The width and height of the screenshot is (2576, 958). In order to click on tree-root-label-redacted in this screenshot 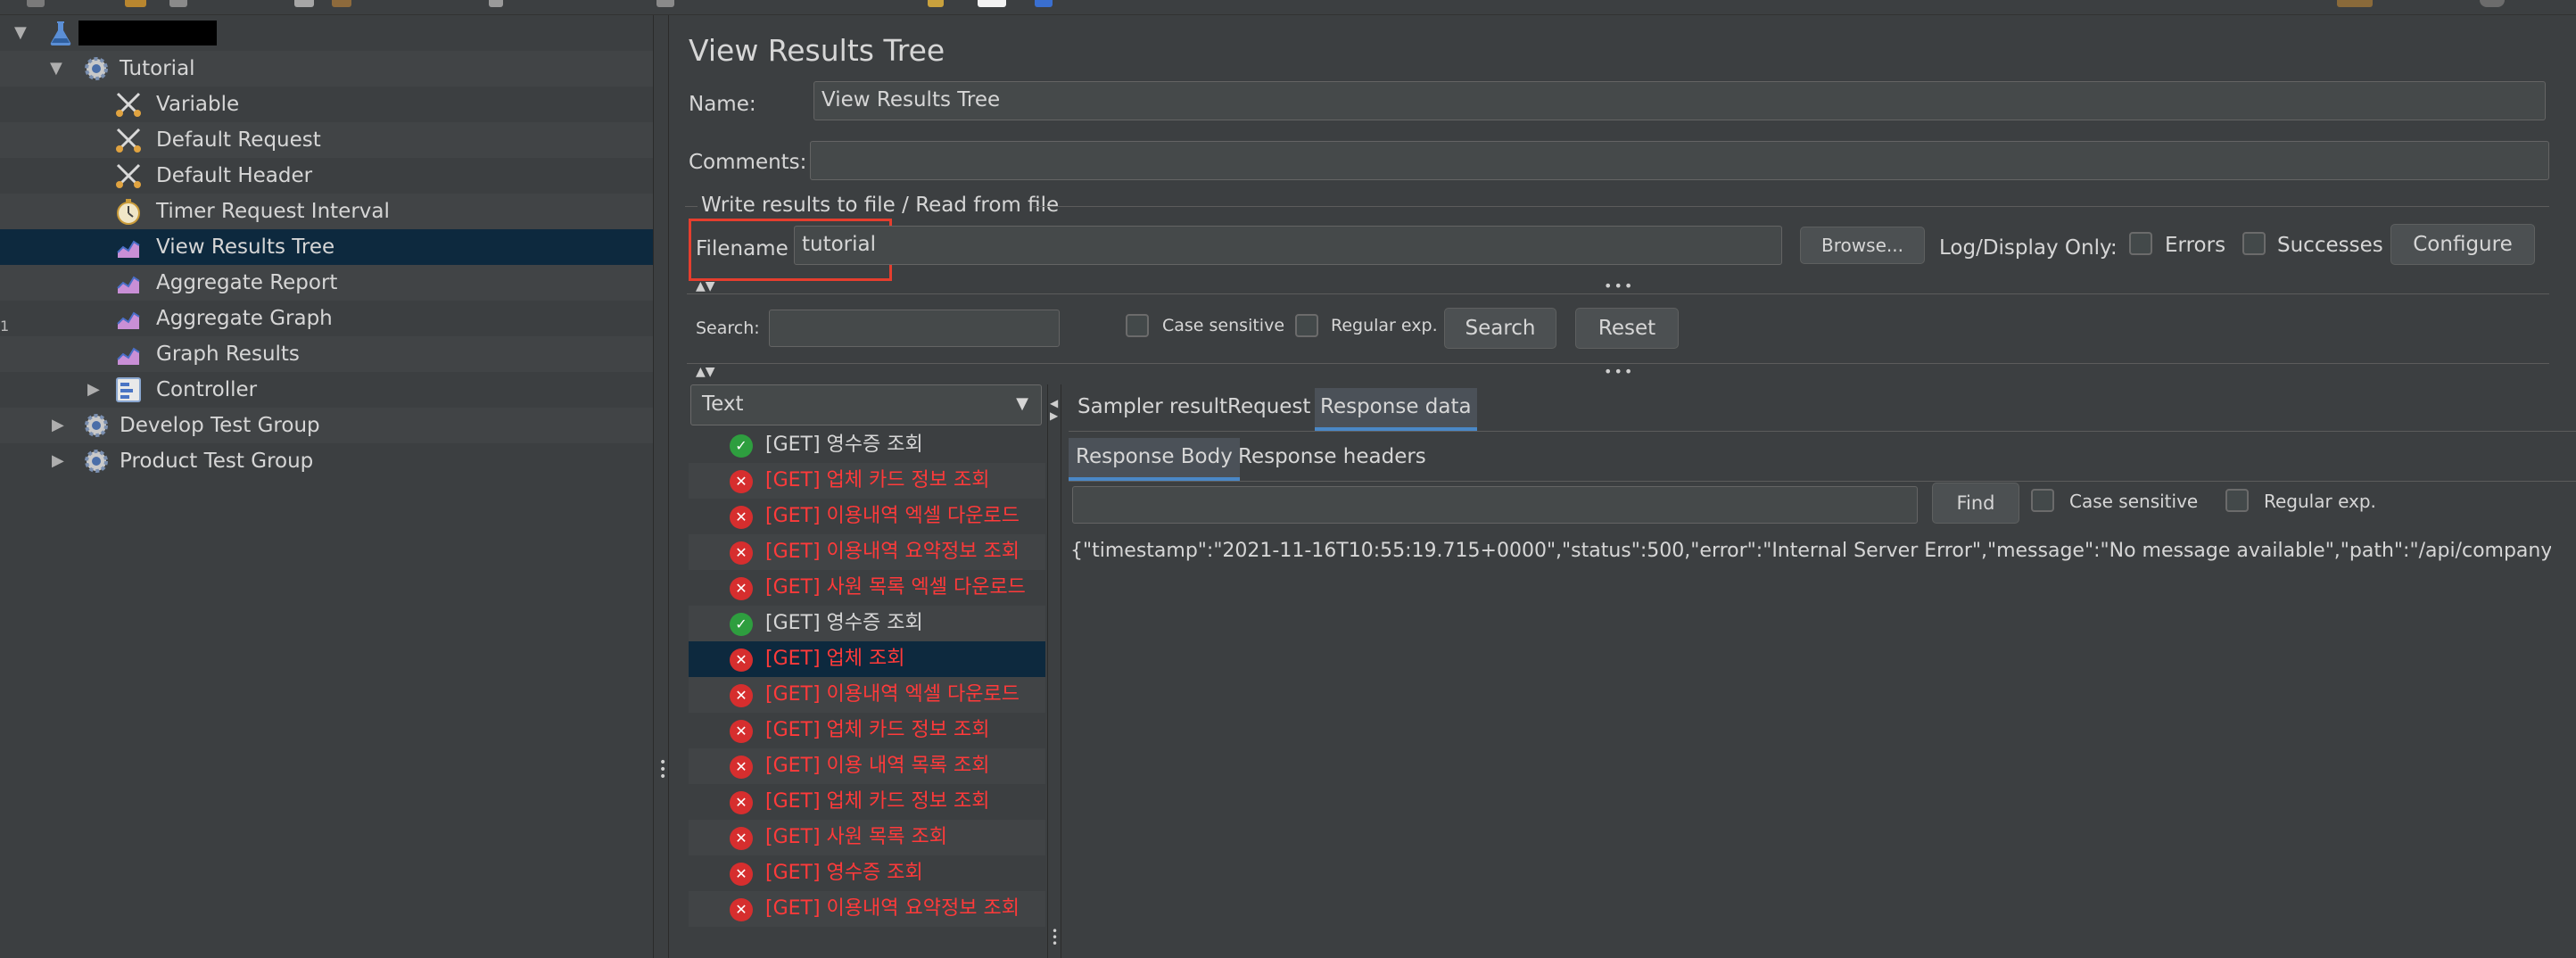, I will do `click(147, 33)`.